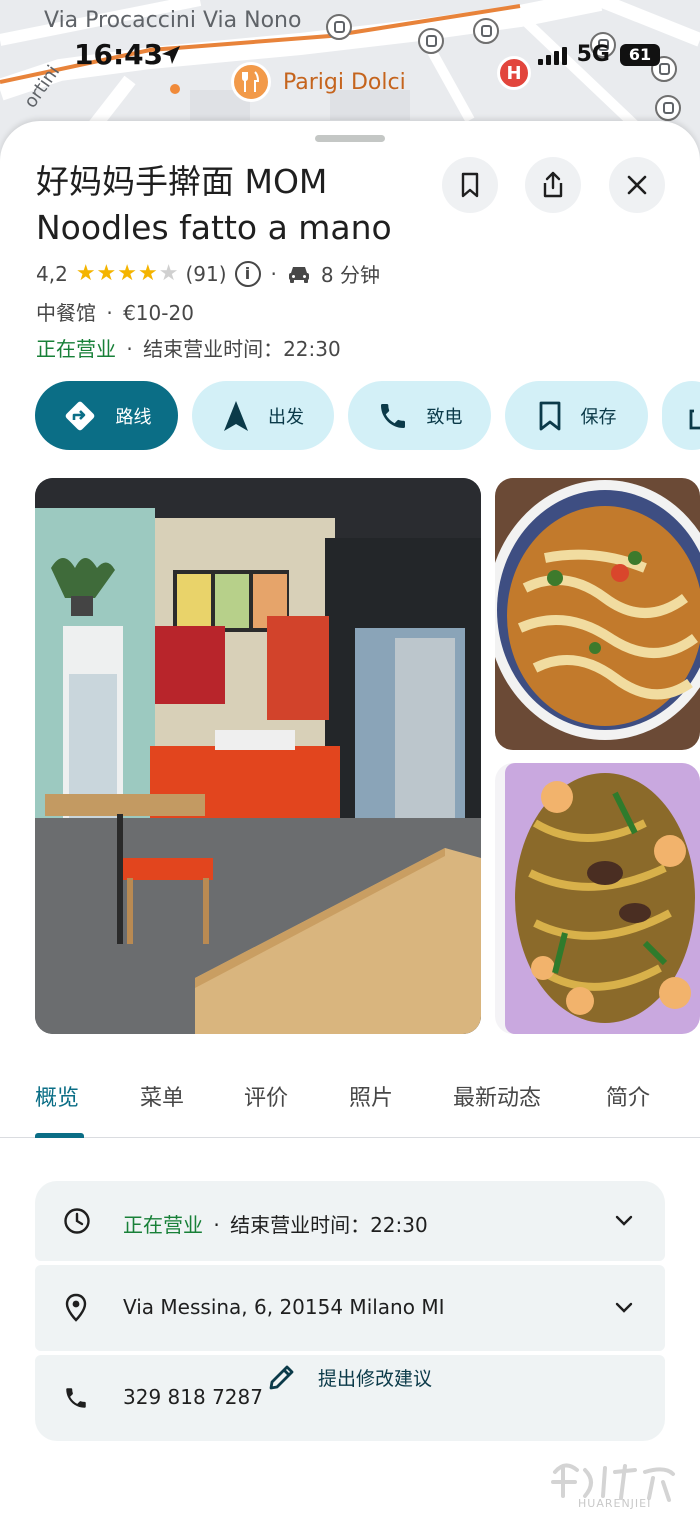 The image size is (700, 1521). Describe the element at coordinates (247, 273) in the screenshot. I see `info-icon: i` at that location.